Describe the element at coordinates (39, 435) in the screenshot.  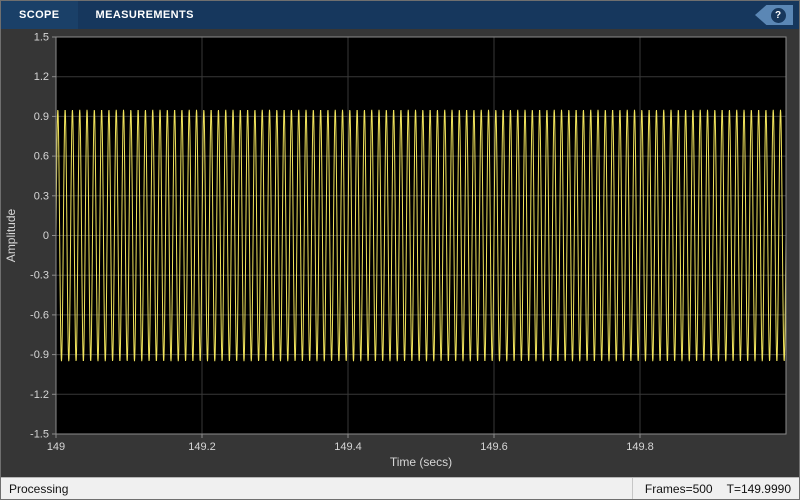
I see `y-tick-label: -1.5` at that location.